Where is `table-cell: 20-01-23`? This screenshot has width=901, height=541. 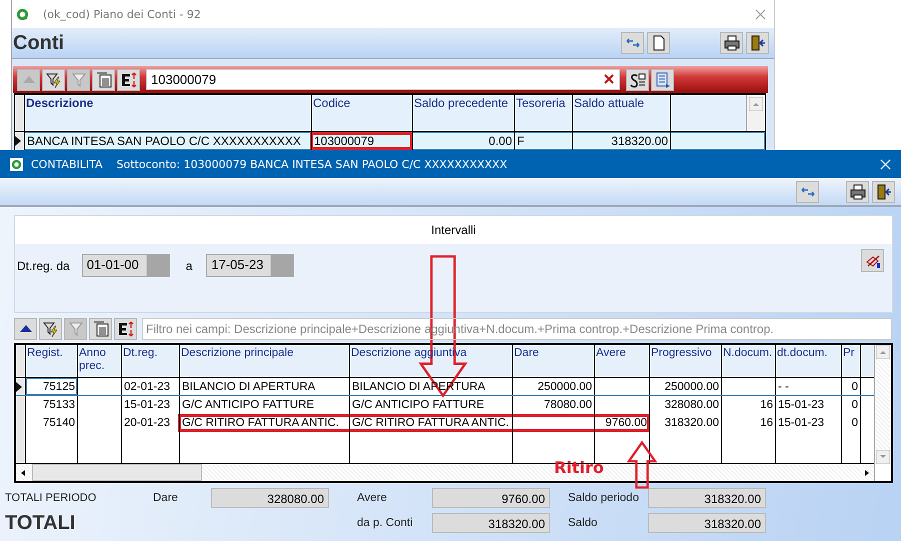
table-cell: 20-01-23 is located at coordinates (151, 423).